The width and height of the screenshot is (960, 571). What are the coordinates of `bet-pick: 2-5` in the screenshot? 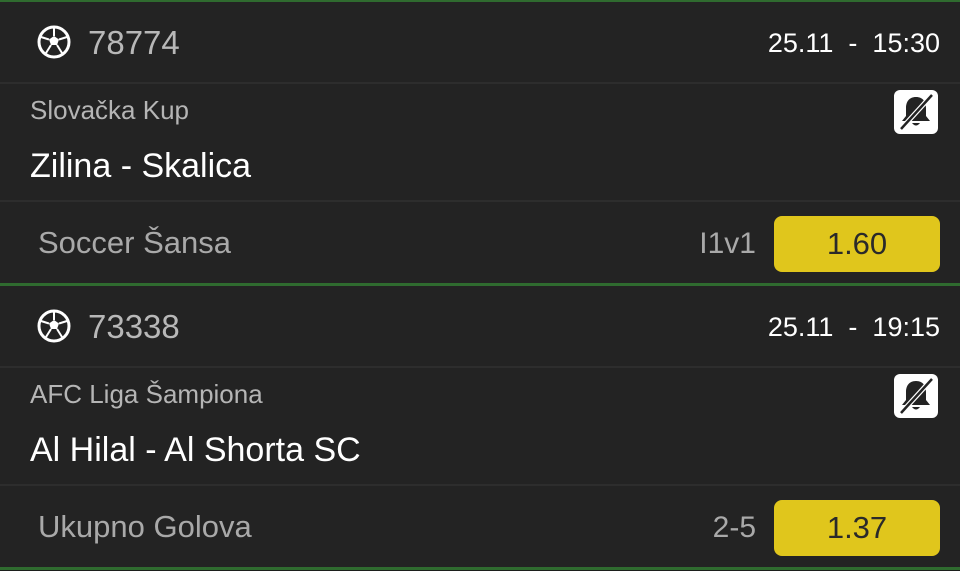 It's located at (734, 527).